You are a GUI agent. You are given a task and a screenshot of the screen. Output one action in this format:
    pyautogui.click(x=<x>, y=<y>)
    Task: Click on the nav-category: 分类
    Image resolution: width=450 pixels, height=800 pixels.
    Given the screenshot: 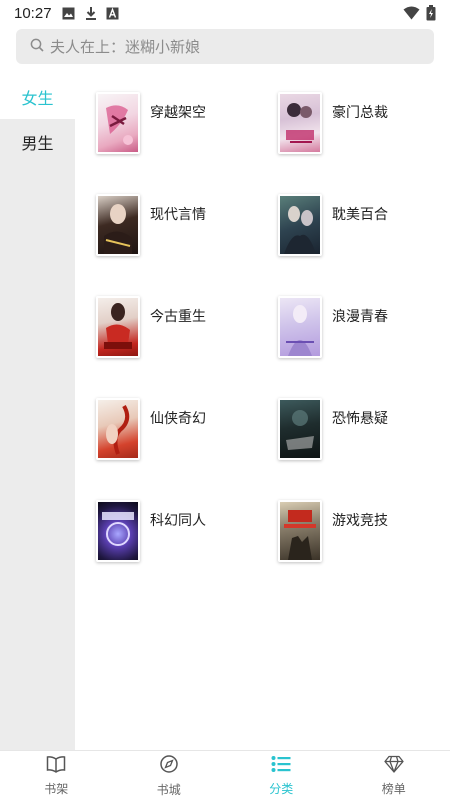 What is the action you would take?
    pyautogui.click(x=281, y=775)
    